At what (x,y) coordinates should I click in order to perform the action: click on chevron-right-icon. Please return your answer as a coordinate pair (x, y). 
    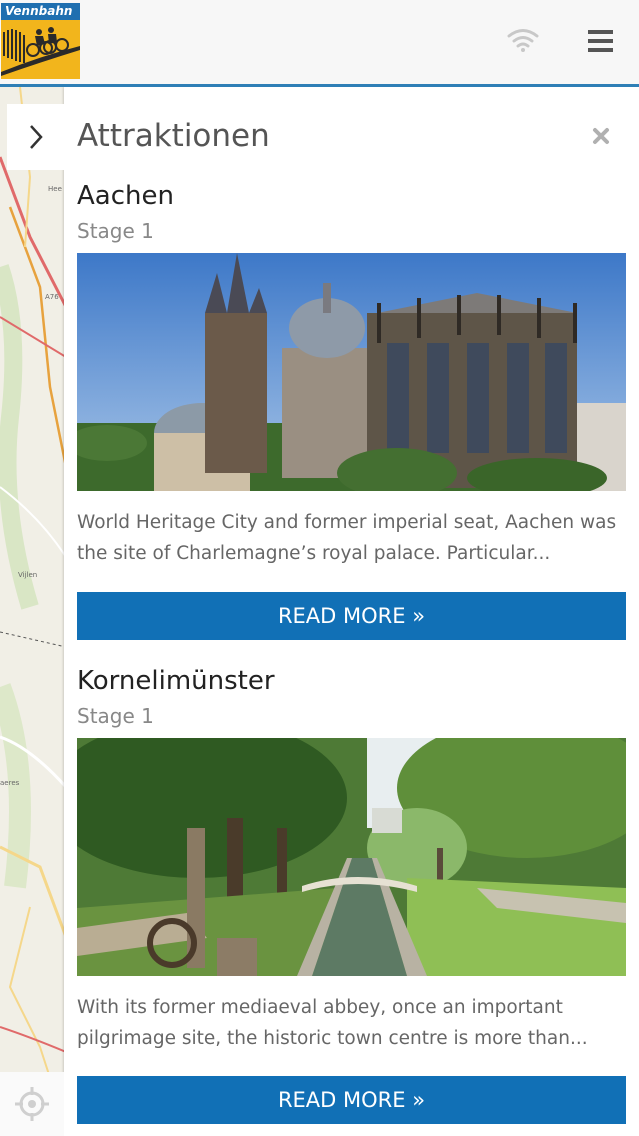
    Looking at the image, I should click on (36, 137).